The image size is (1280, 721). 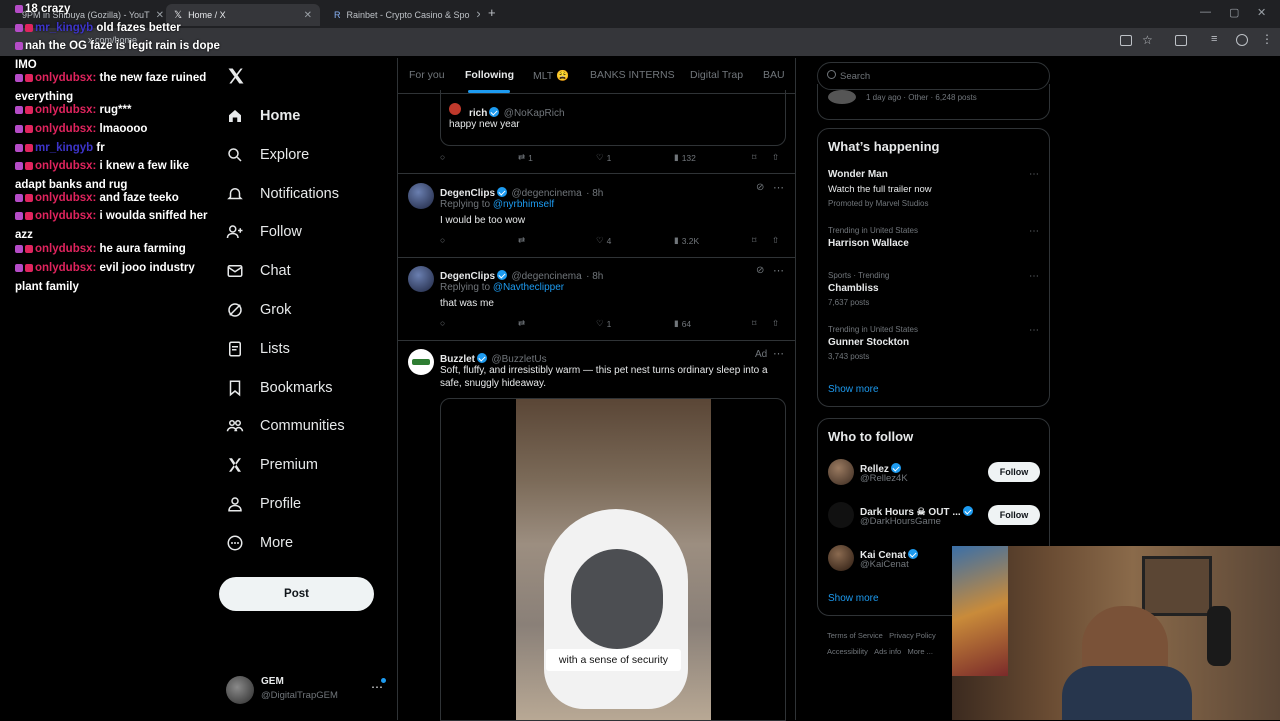 What do you see at coordinates (921, 97) in the screenshot?
I see `trend-meta: 1 day ago · Other · 6,248 posts` at bounding box center [921, 97].